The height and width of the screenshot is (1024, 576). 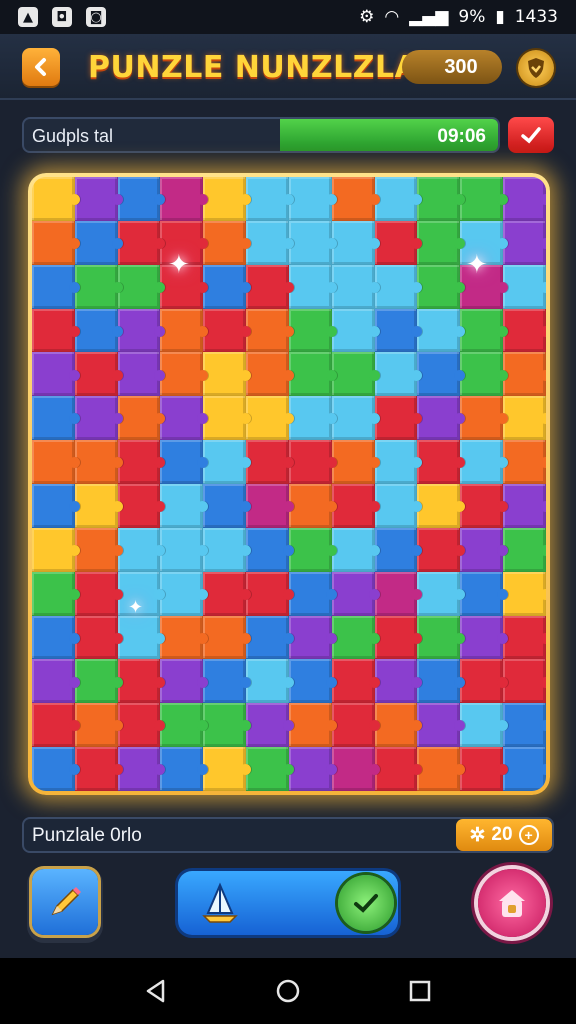 What do you see at coordinates (504, 835) in the screenshot?
I see `hint-counter: ✲ 20 +` at bounding box center [504, 835].